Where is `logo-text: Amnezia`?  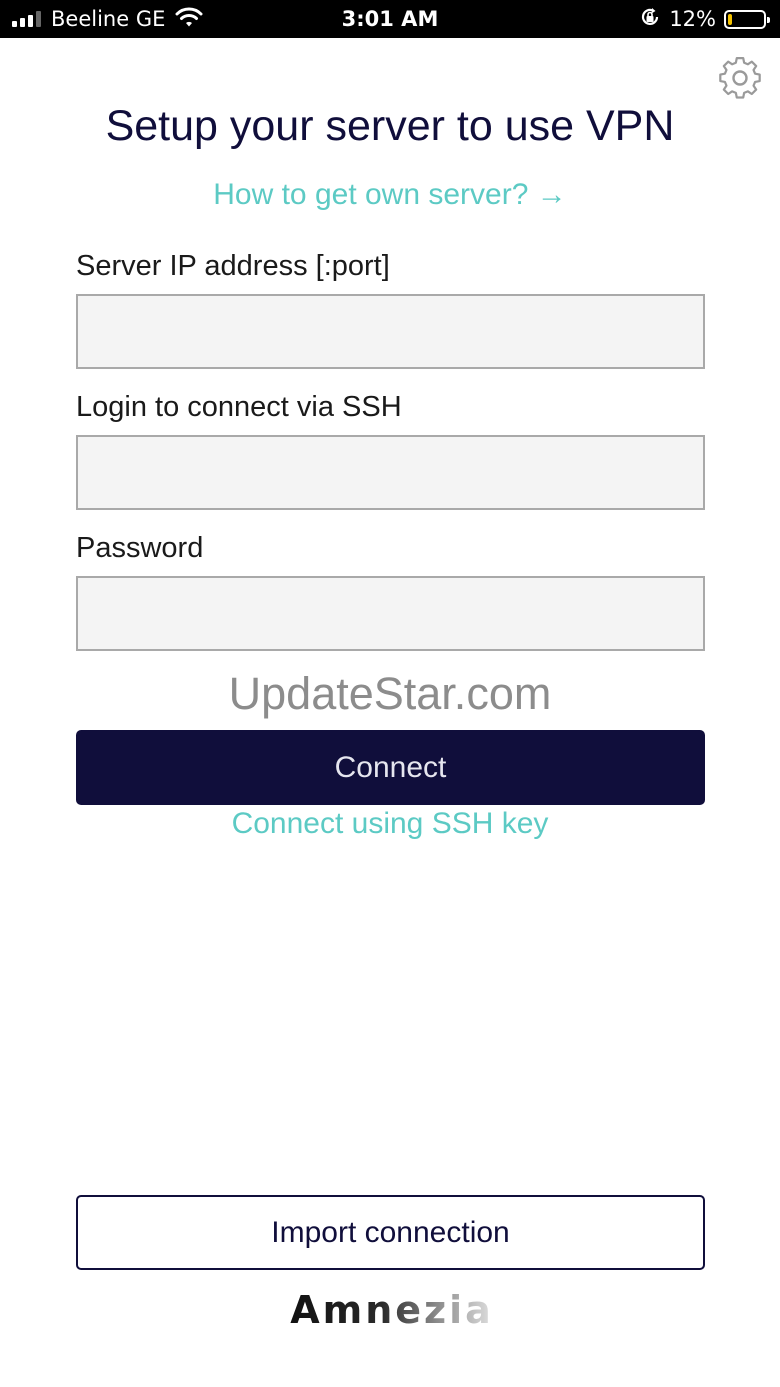
logo-text: Amnezia is located at coordinates (392, 1310).